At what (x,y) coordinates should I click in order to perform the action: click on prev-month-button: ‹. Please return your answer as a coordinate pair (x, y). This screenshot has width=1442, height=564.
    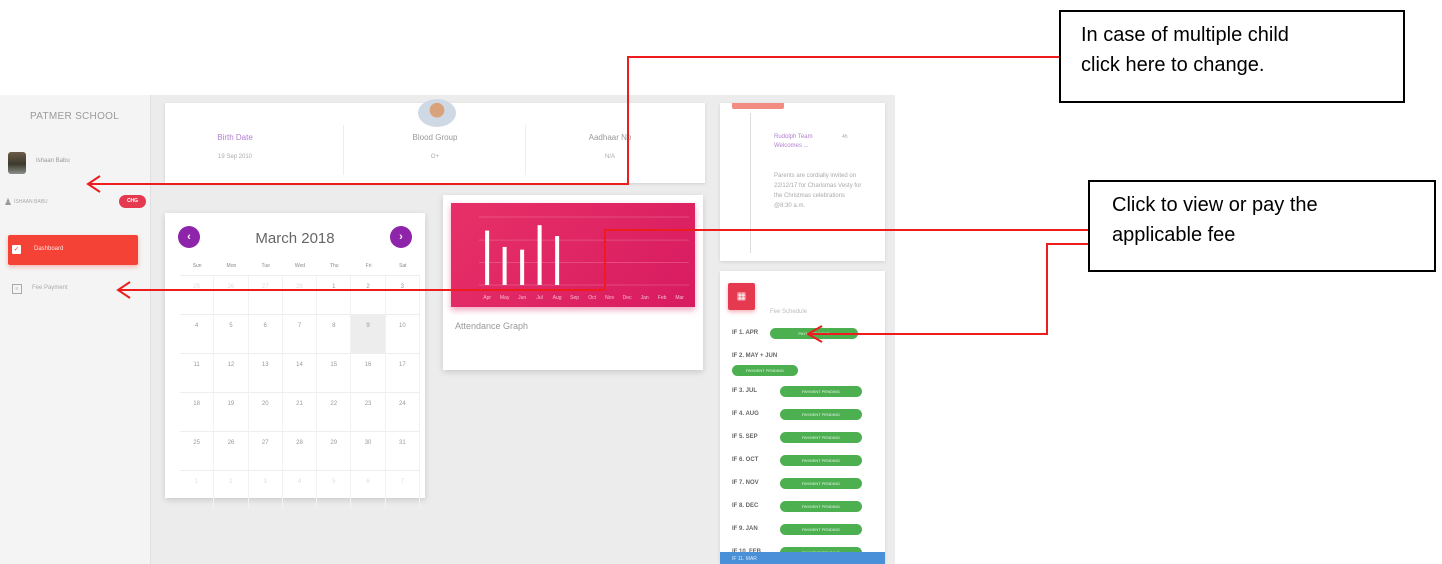
    Looking at the image, I should click on (189, 237).